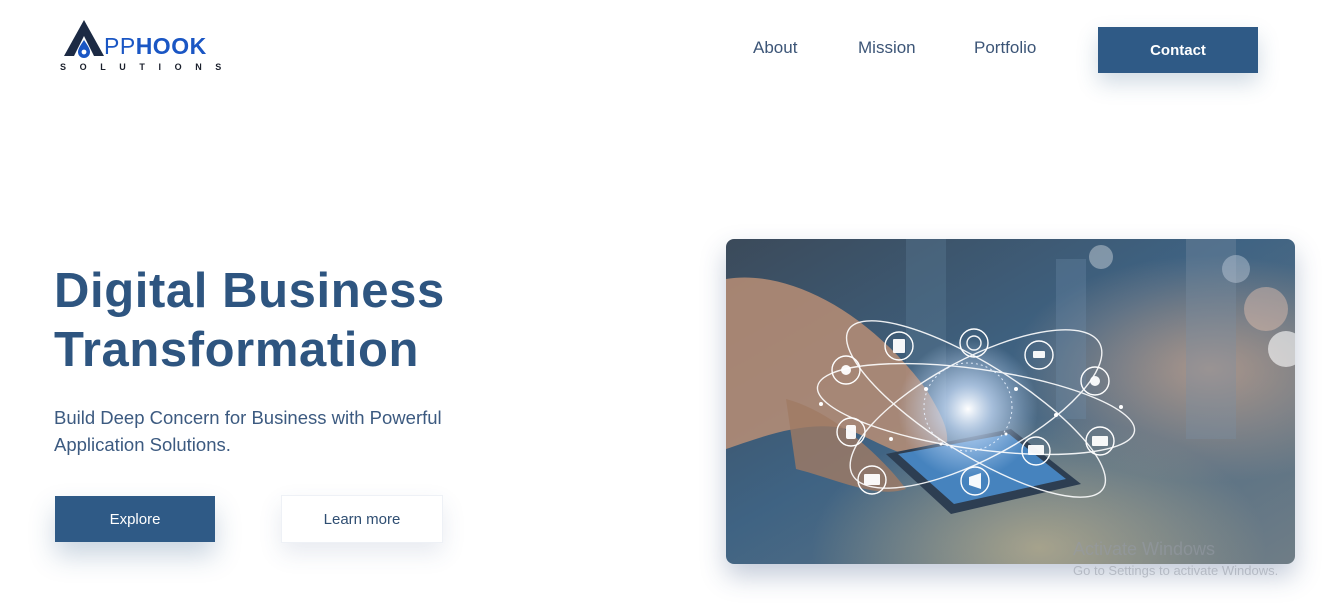  Describe the element at coordinates (171, 46) in the screenshot. I see `logo-hook-text: HOOK` at that location.